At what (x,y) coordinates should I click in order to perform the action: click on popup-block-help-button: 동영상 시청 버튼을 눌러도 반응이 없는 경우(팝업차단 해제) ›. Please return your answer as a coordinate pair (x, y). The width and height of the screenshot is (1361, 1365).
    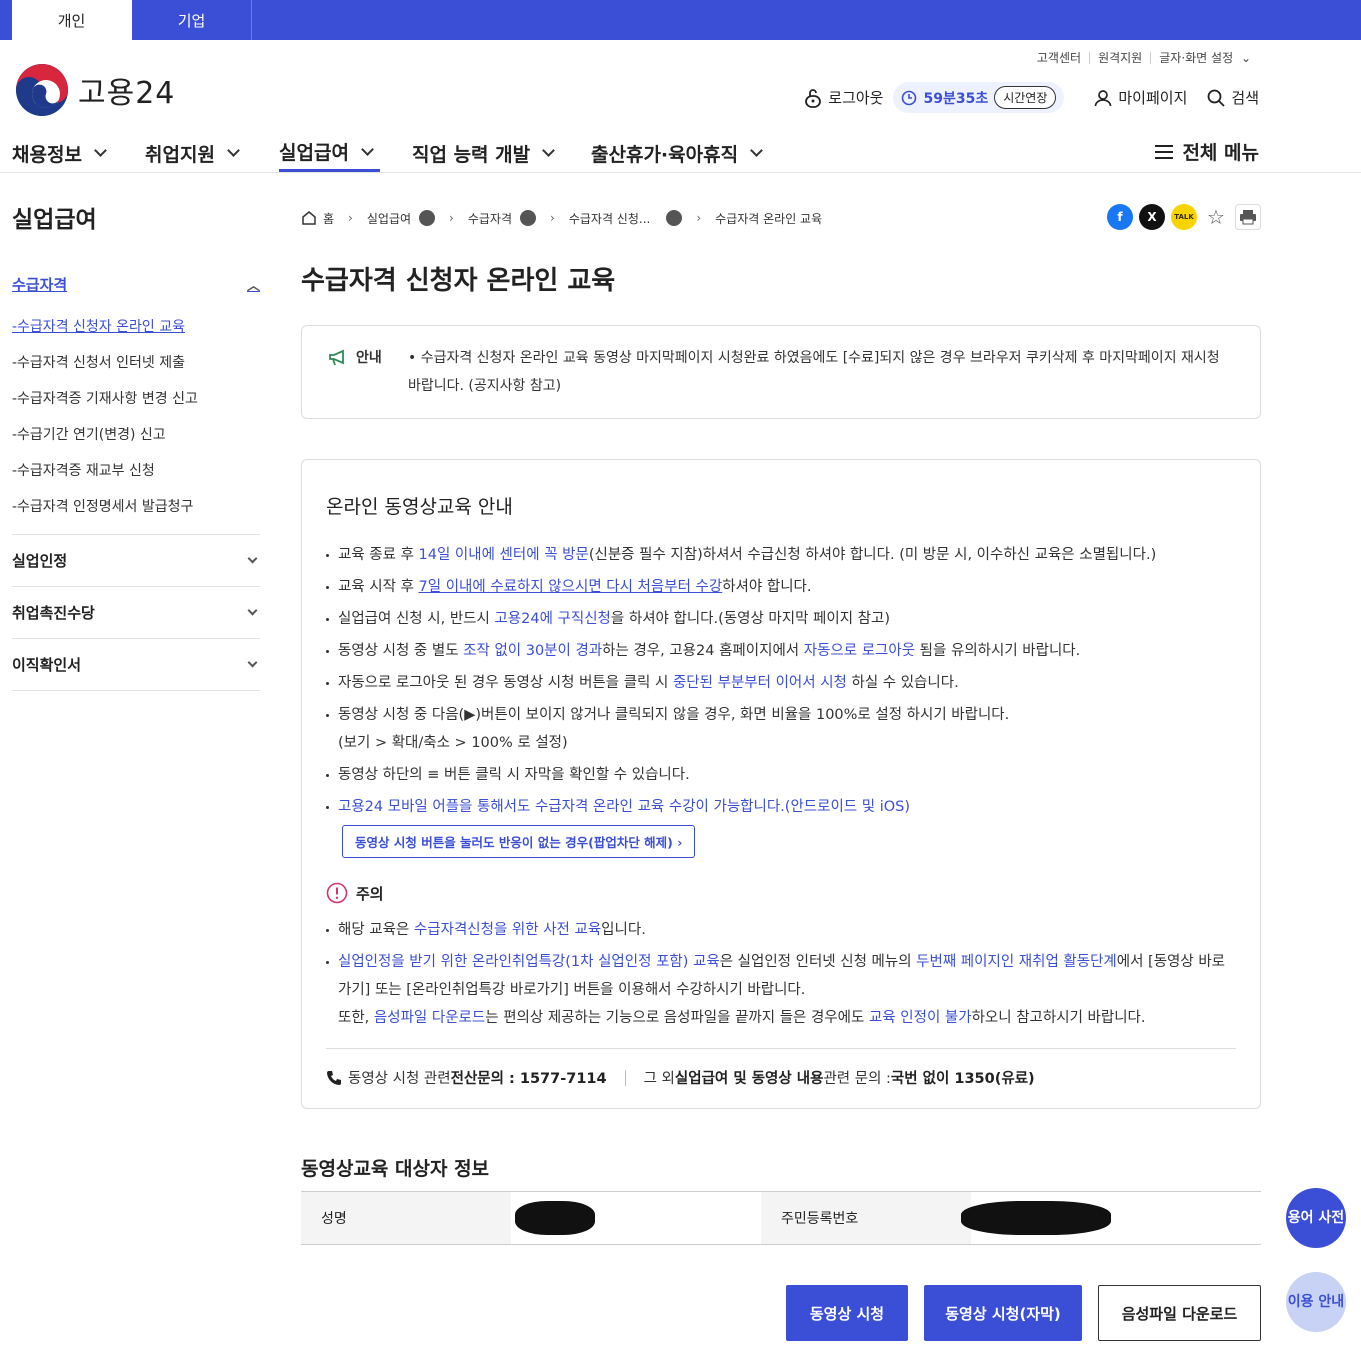
    Looking at the image, I should click on (519, 841).